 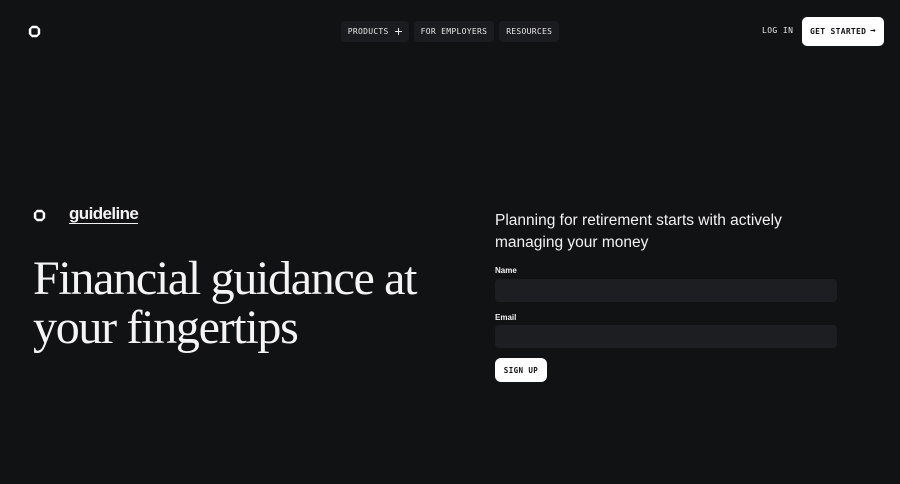 What do you see at coordinates (666, 336) in the screenshot?
I see `email-input` at bounding box center [666, 336].